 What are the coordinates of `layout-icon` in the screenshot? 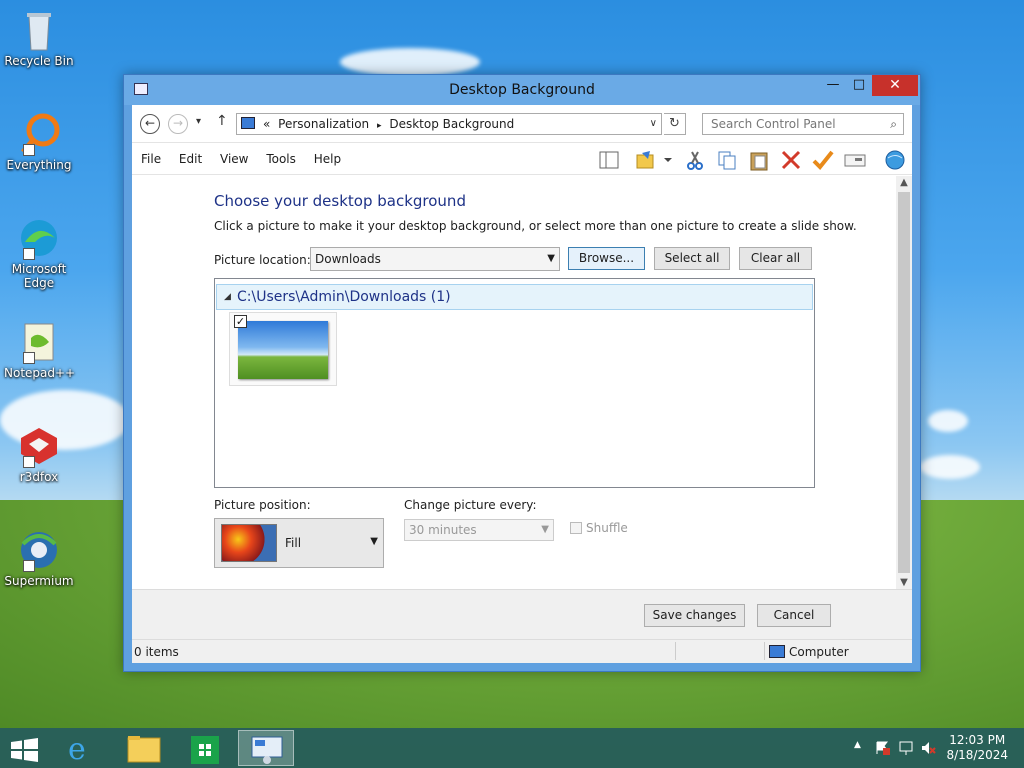 It's located at (609, 160).